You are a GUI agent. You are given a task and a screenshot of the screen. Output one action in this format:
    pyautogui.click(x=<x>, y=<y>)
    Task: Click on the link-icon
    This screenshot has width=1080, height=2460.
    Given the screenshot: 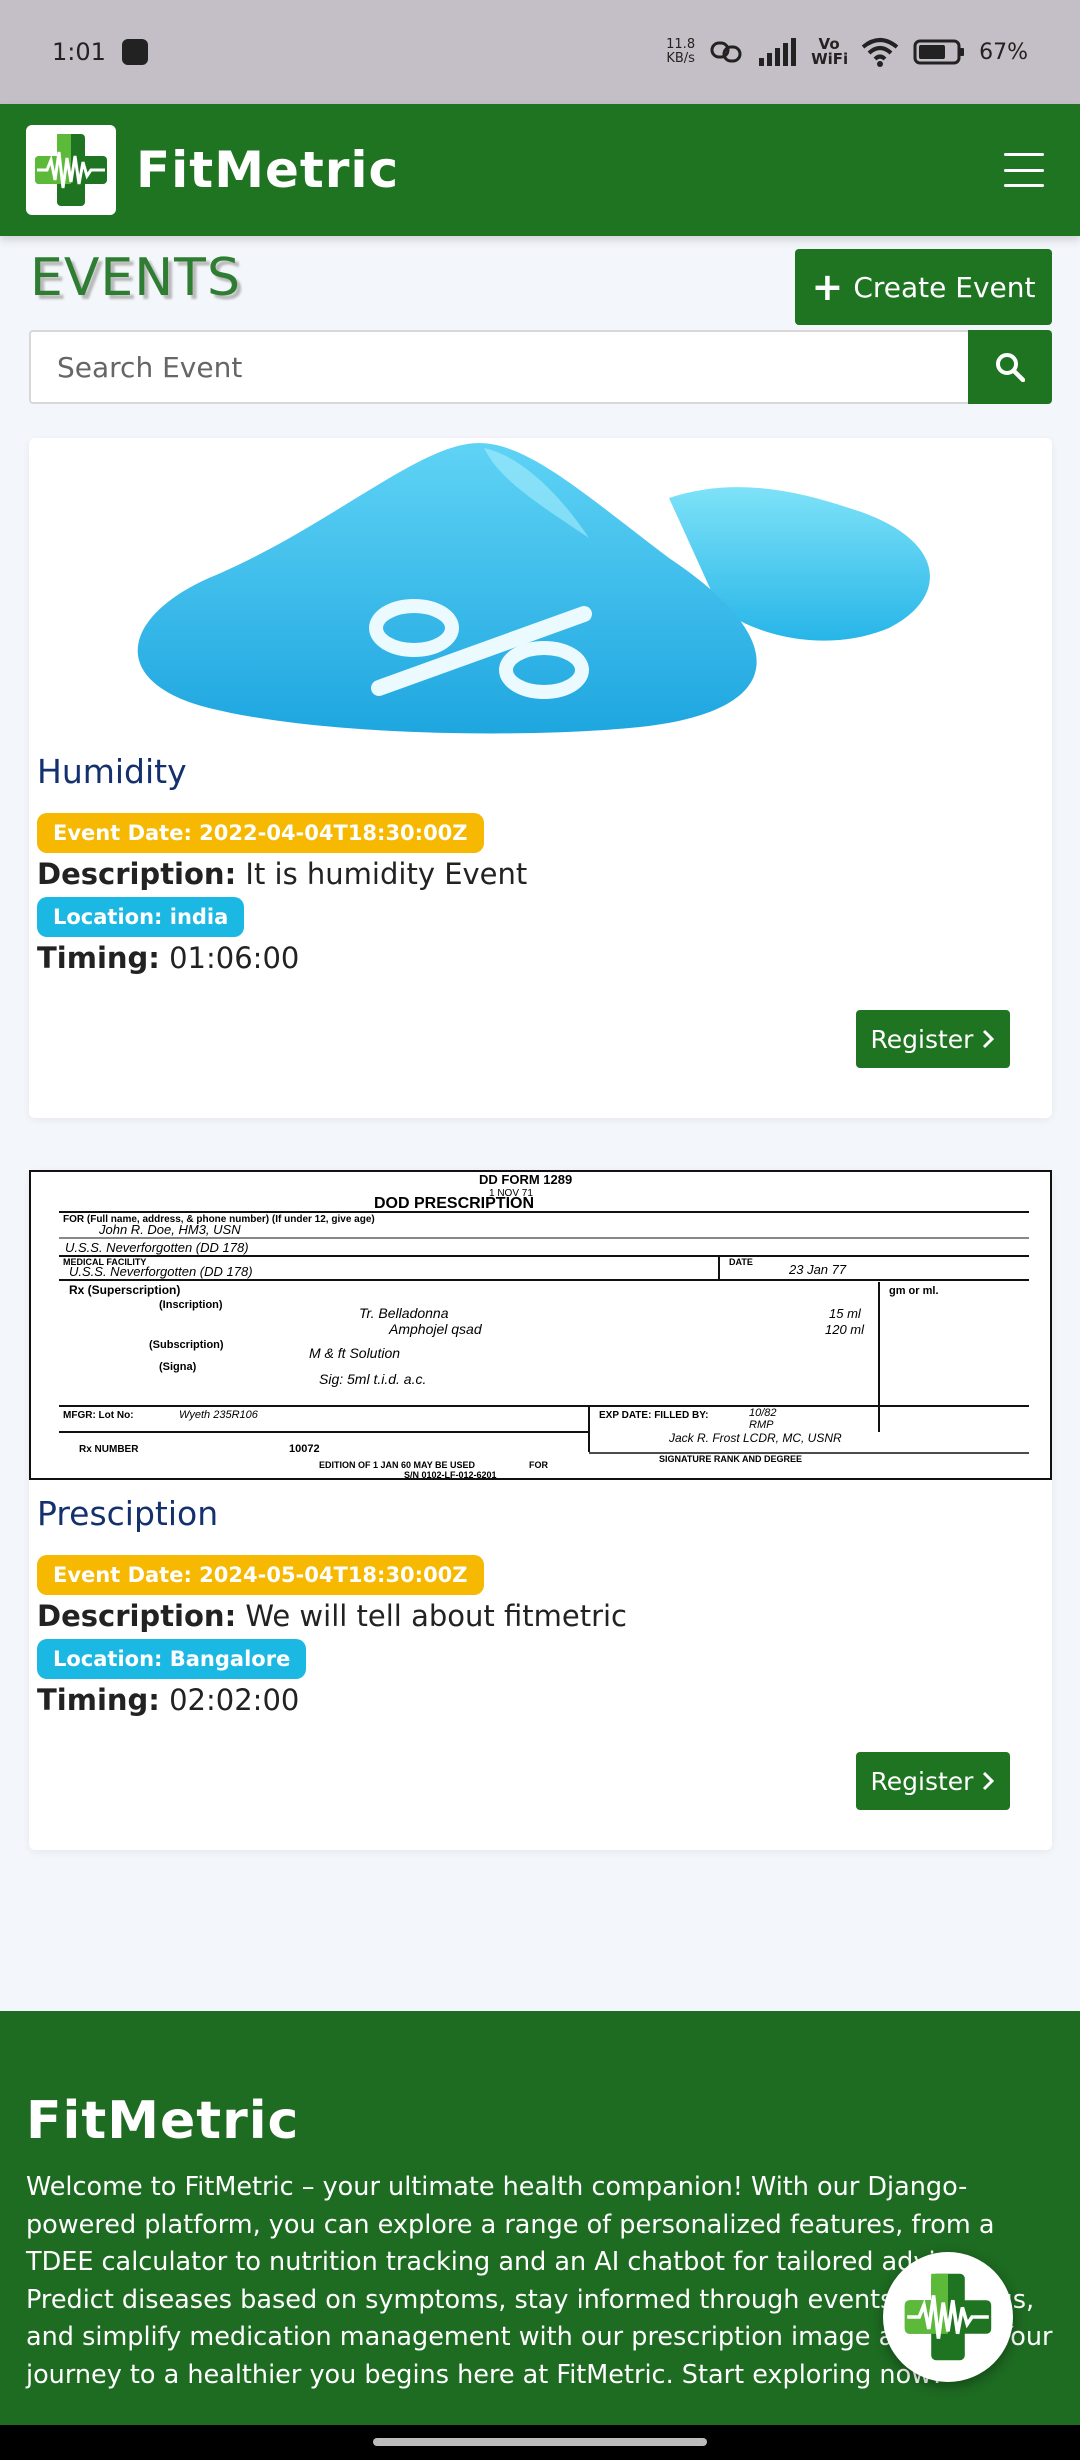 What is the action you would take?
    pyautogui.click(x=726, y=52)
    